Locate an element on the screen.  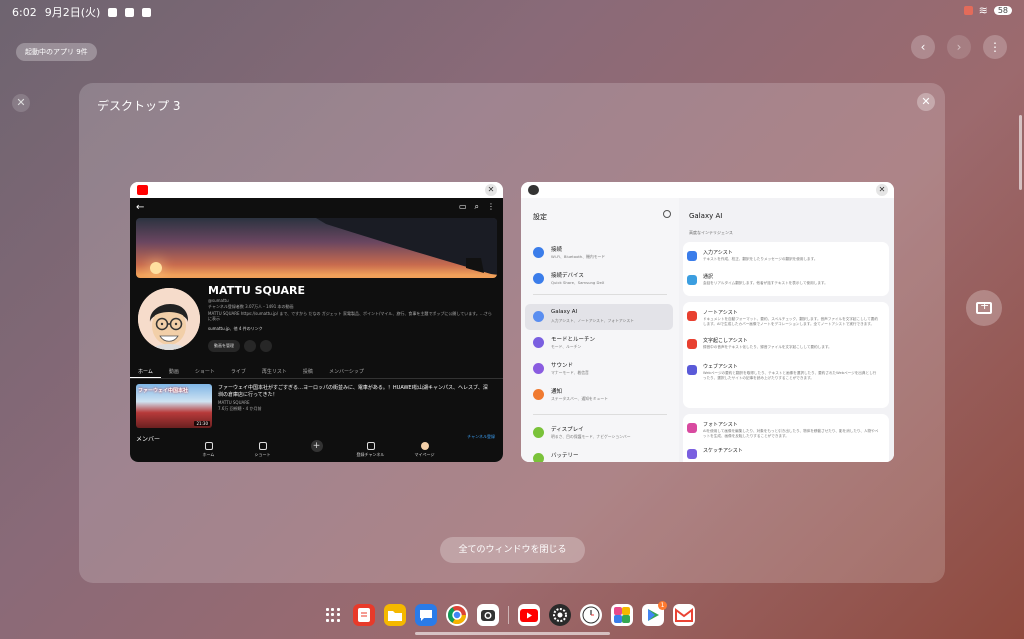
gmail-icon is located at coordinates (684, 615).